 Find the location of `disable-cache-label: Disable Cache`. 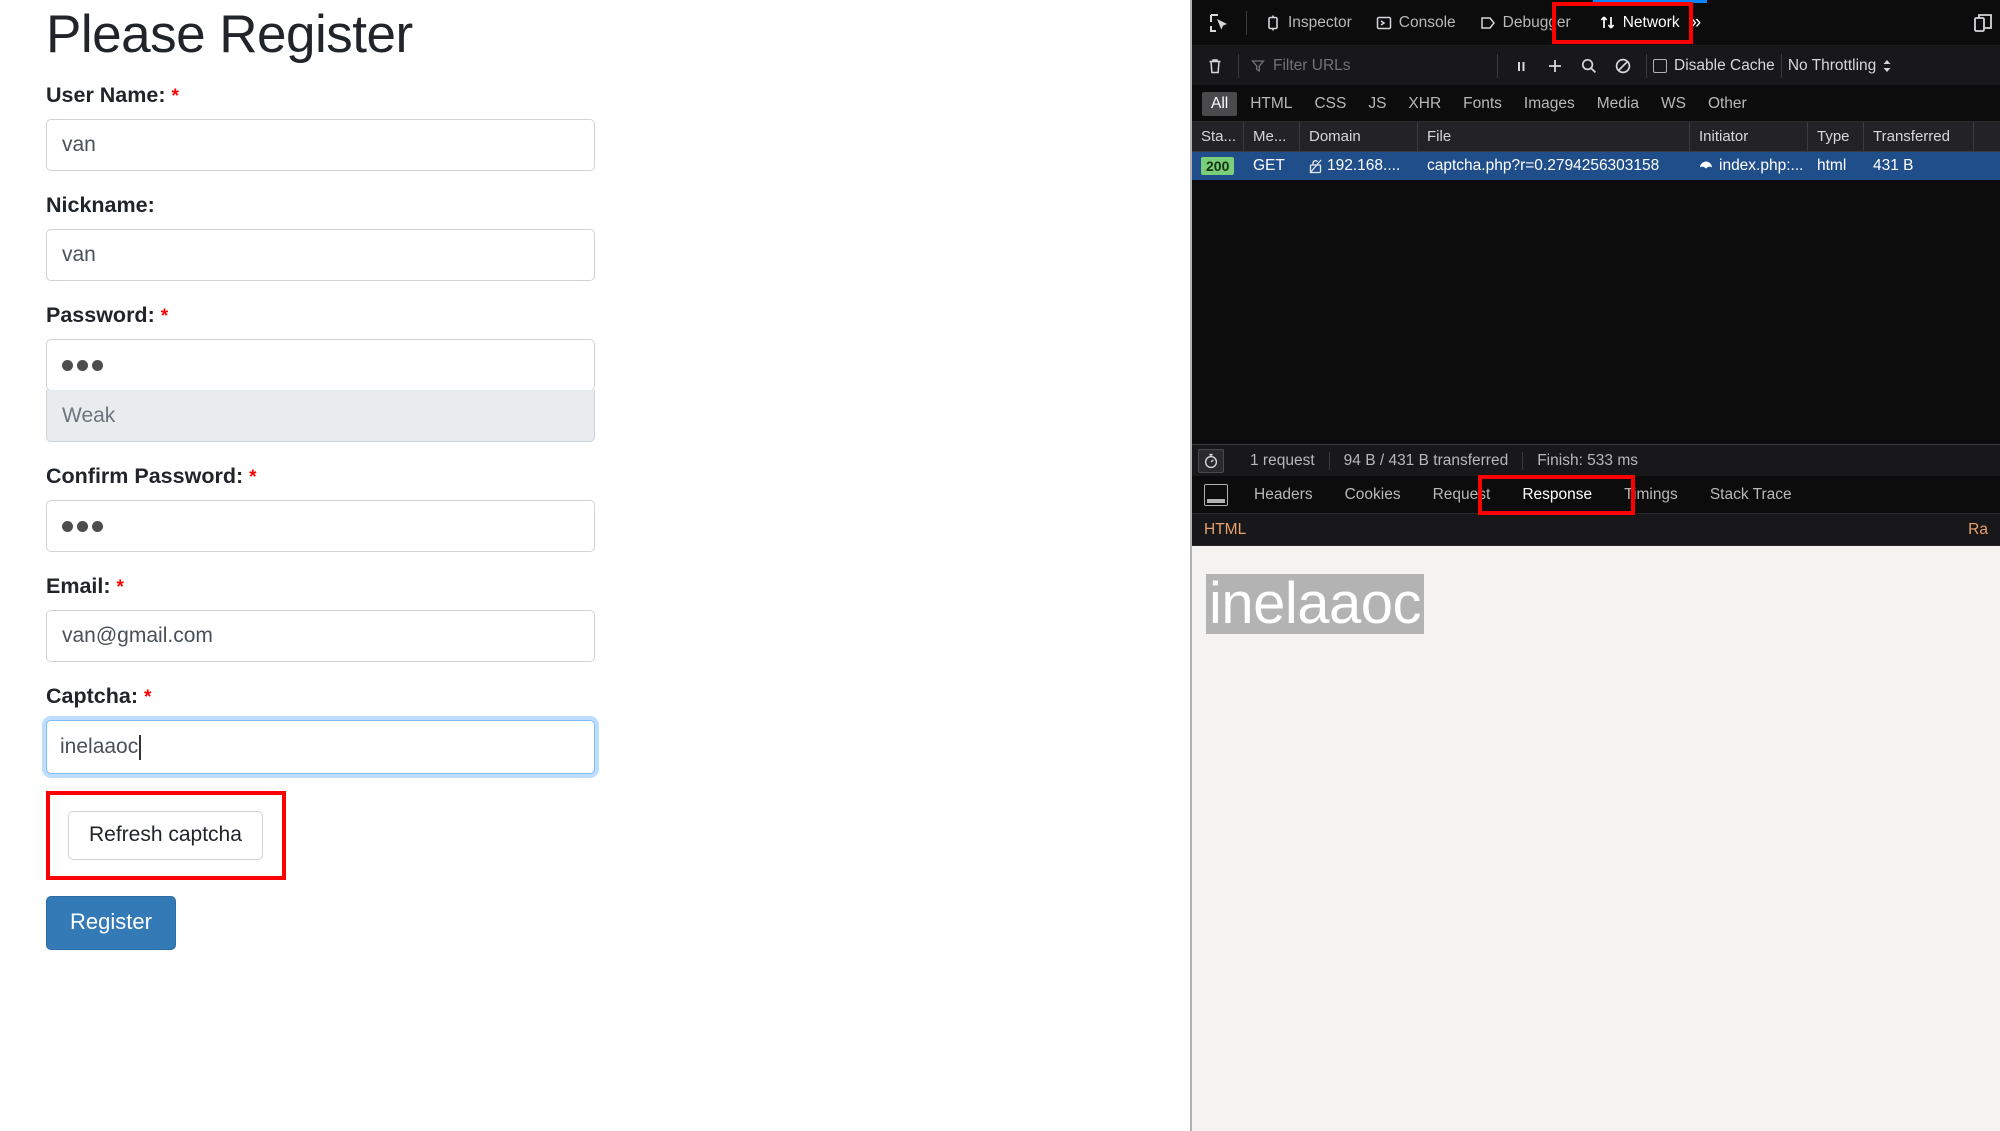

disable-cache-label: Disable Cache is located at coordinates (1724, 65).